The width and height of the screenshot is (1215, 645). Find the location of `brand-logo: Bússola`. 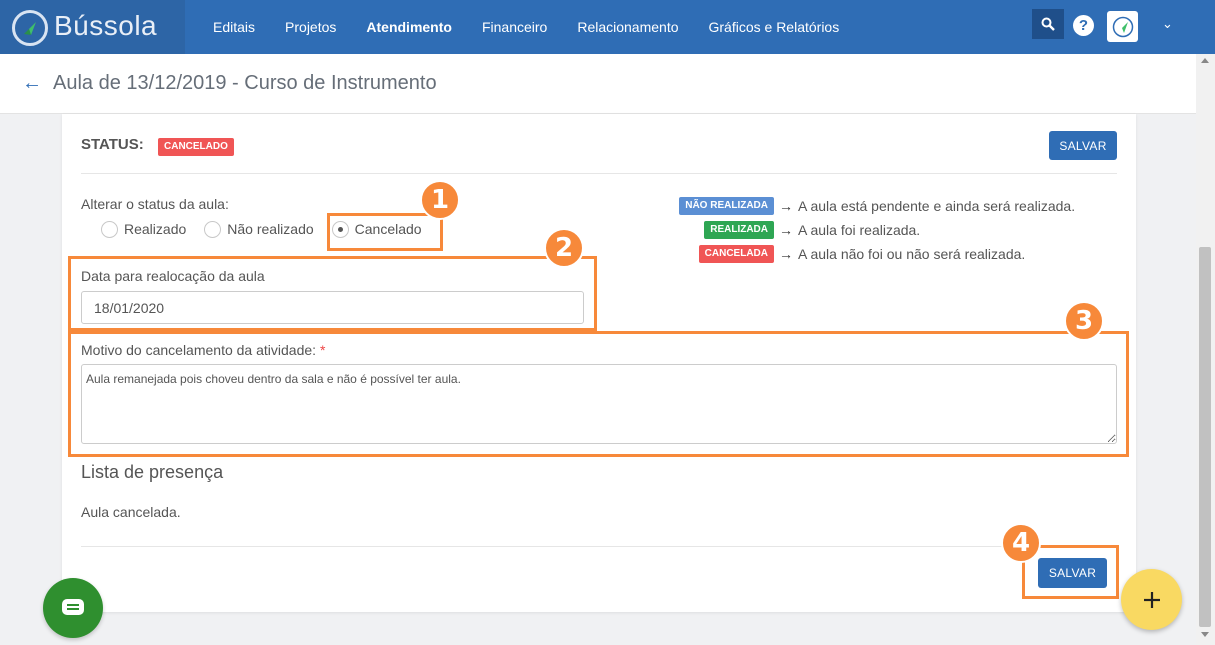

brand-logo: Bússola is located at coordinates (92, 27).